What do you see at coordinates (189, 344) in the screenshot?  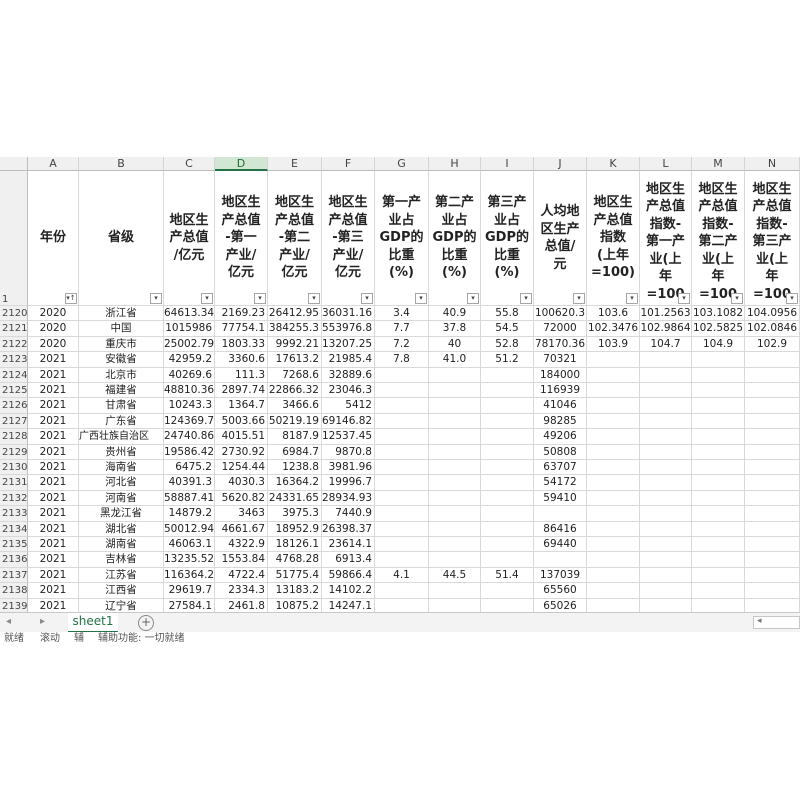 I see `table-cell: 25002.79` at bounding box center [189, 344].